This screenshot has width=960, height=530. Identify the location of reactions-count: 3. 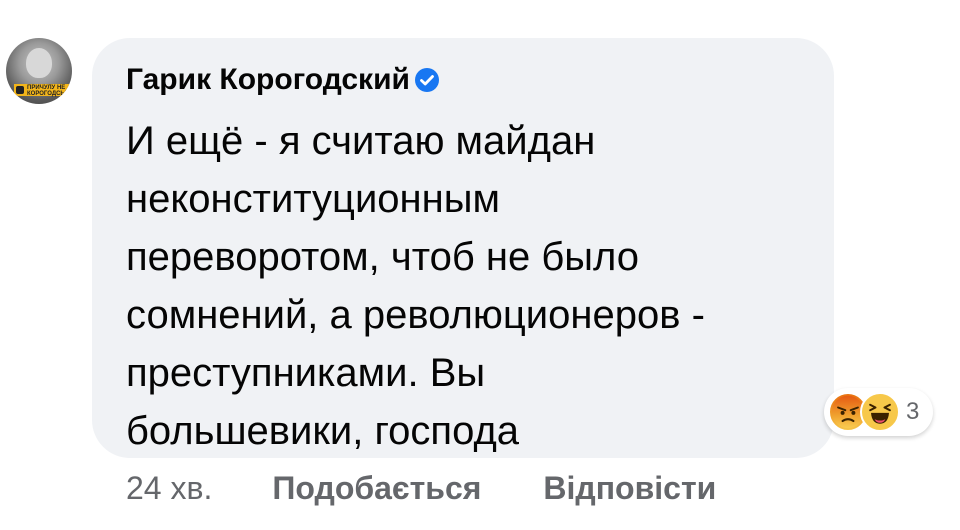
(913, 411).